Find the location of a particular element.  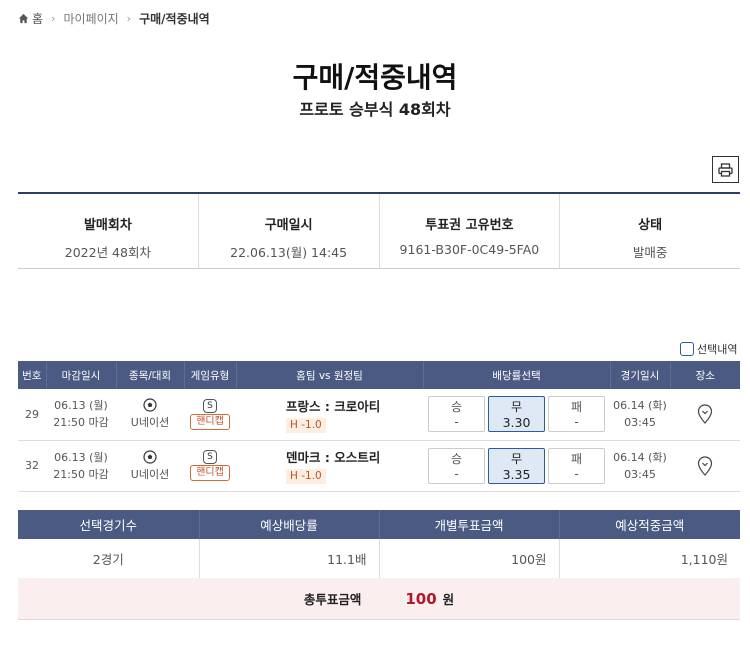

teams-cell: 덴마크 : 오스트리 H -1.0 is located at coordinates (329, 466).